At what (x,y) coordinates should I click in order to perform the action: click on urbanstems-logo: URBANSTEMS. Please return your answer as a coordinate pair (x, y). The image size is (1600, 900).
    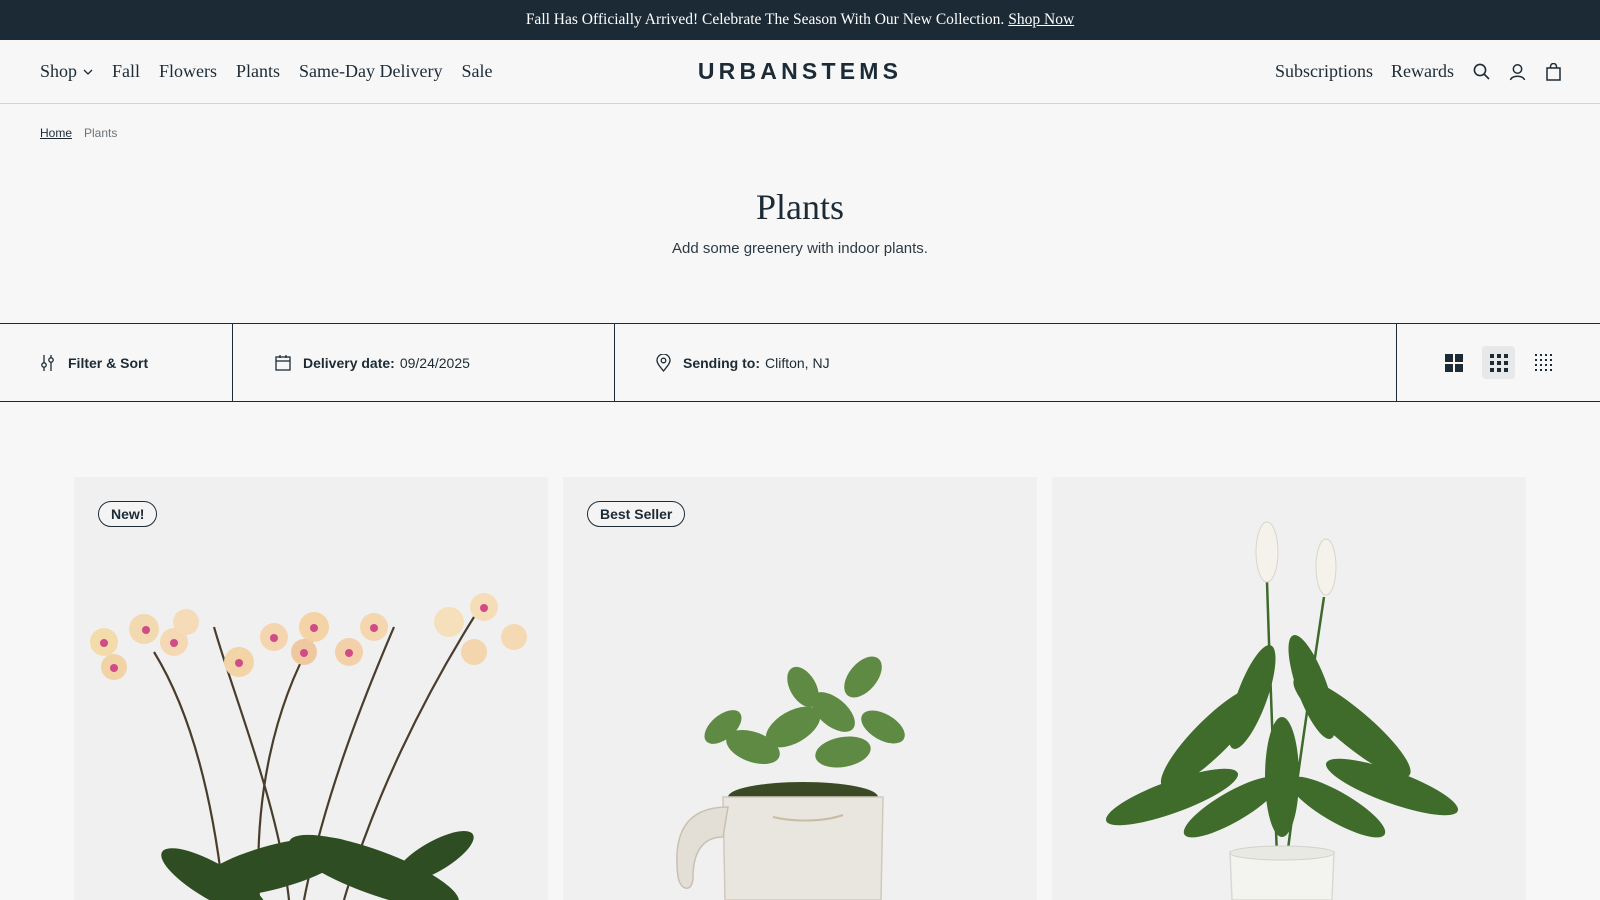
    Looking at the image, I should click on (800, 71).